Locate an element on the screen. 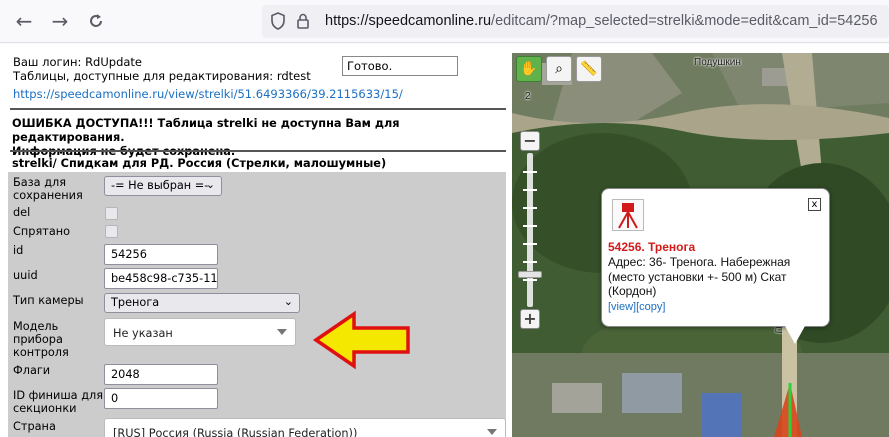 The height and width of the screenshot is (437, 889). base-label: База для сохранения is located at coordinates (48, 189).